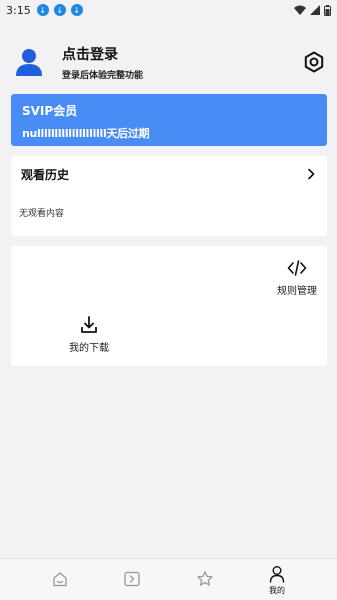 The width and height of the screenshot is (337, 600). I want to click on play-icon, so click(132, 579).